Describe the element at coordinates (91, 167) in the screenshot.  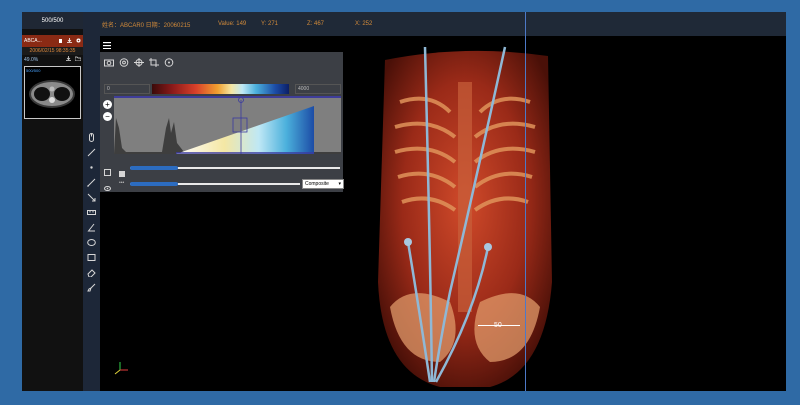
I see `dot-icon` at that location.